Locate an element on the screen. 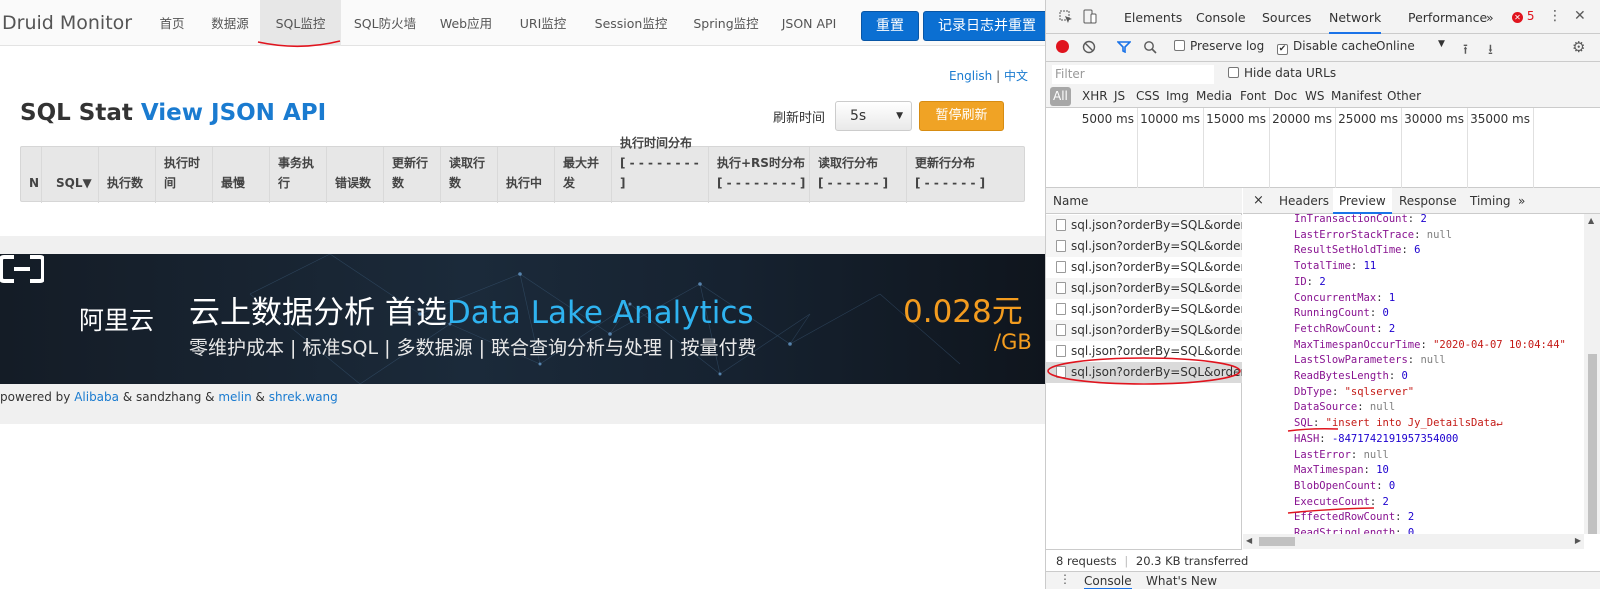  type-img: Img is located at coordinates (1177, 96).